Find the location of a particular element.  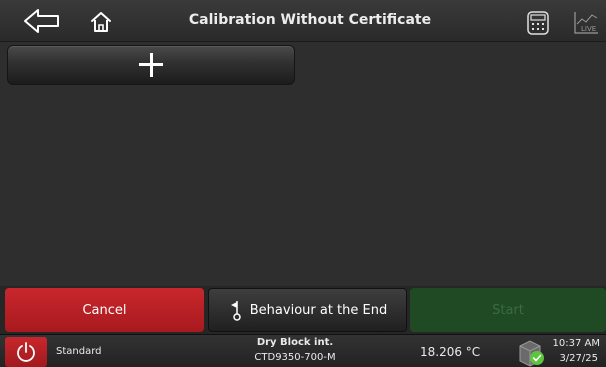

top-bar: Calibration Without Certificate LIVE is located at coordinates (303, 21).